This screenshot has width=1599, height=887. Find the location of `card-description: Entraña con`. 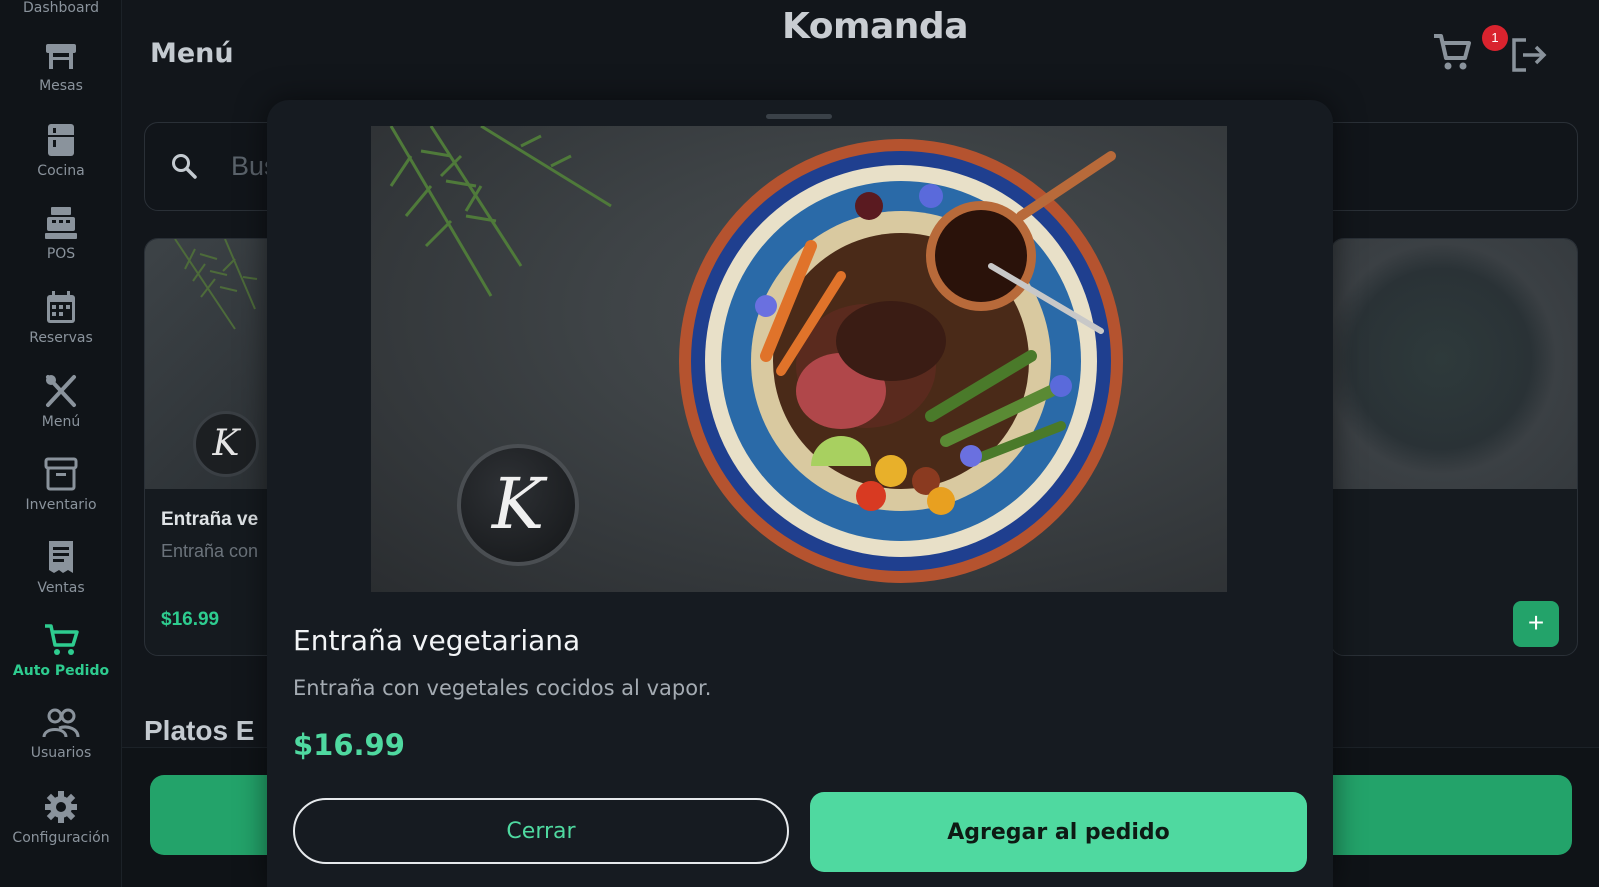

card-description: Entraña con is located at coordinates (210, 551).